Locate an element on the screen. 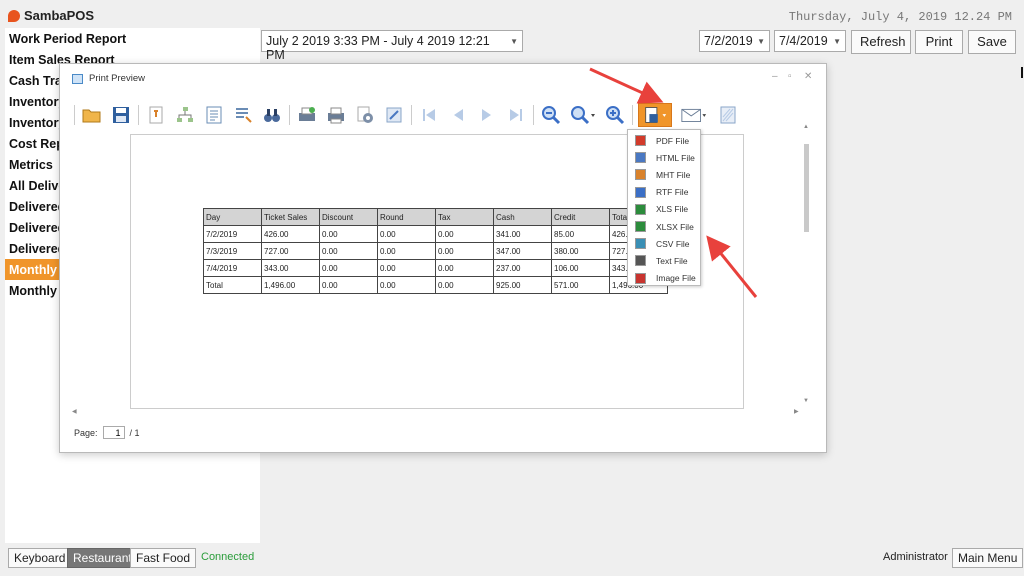 The image size is (1024, 576). export-menu-item: CSV File is located at coordinates (664, 243).